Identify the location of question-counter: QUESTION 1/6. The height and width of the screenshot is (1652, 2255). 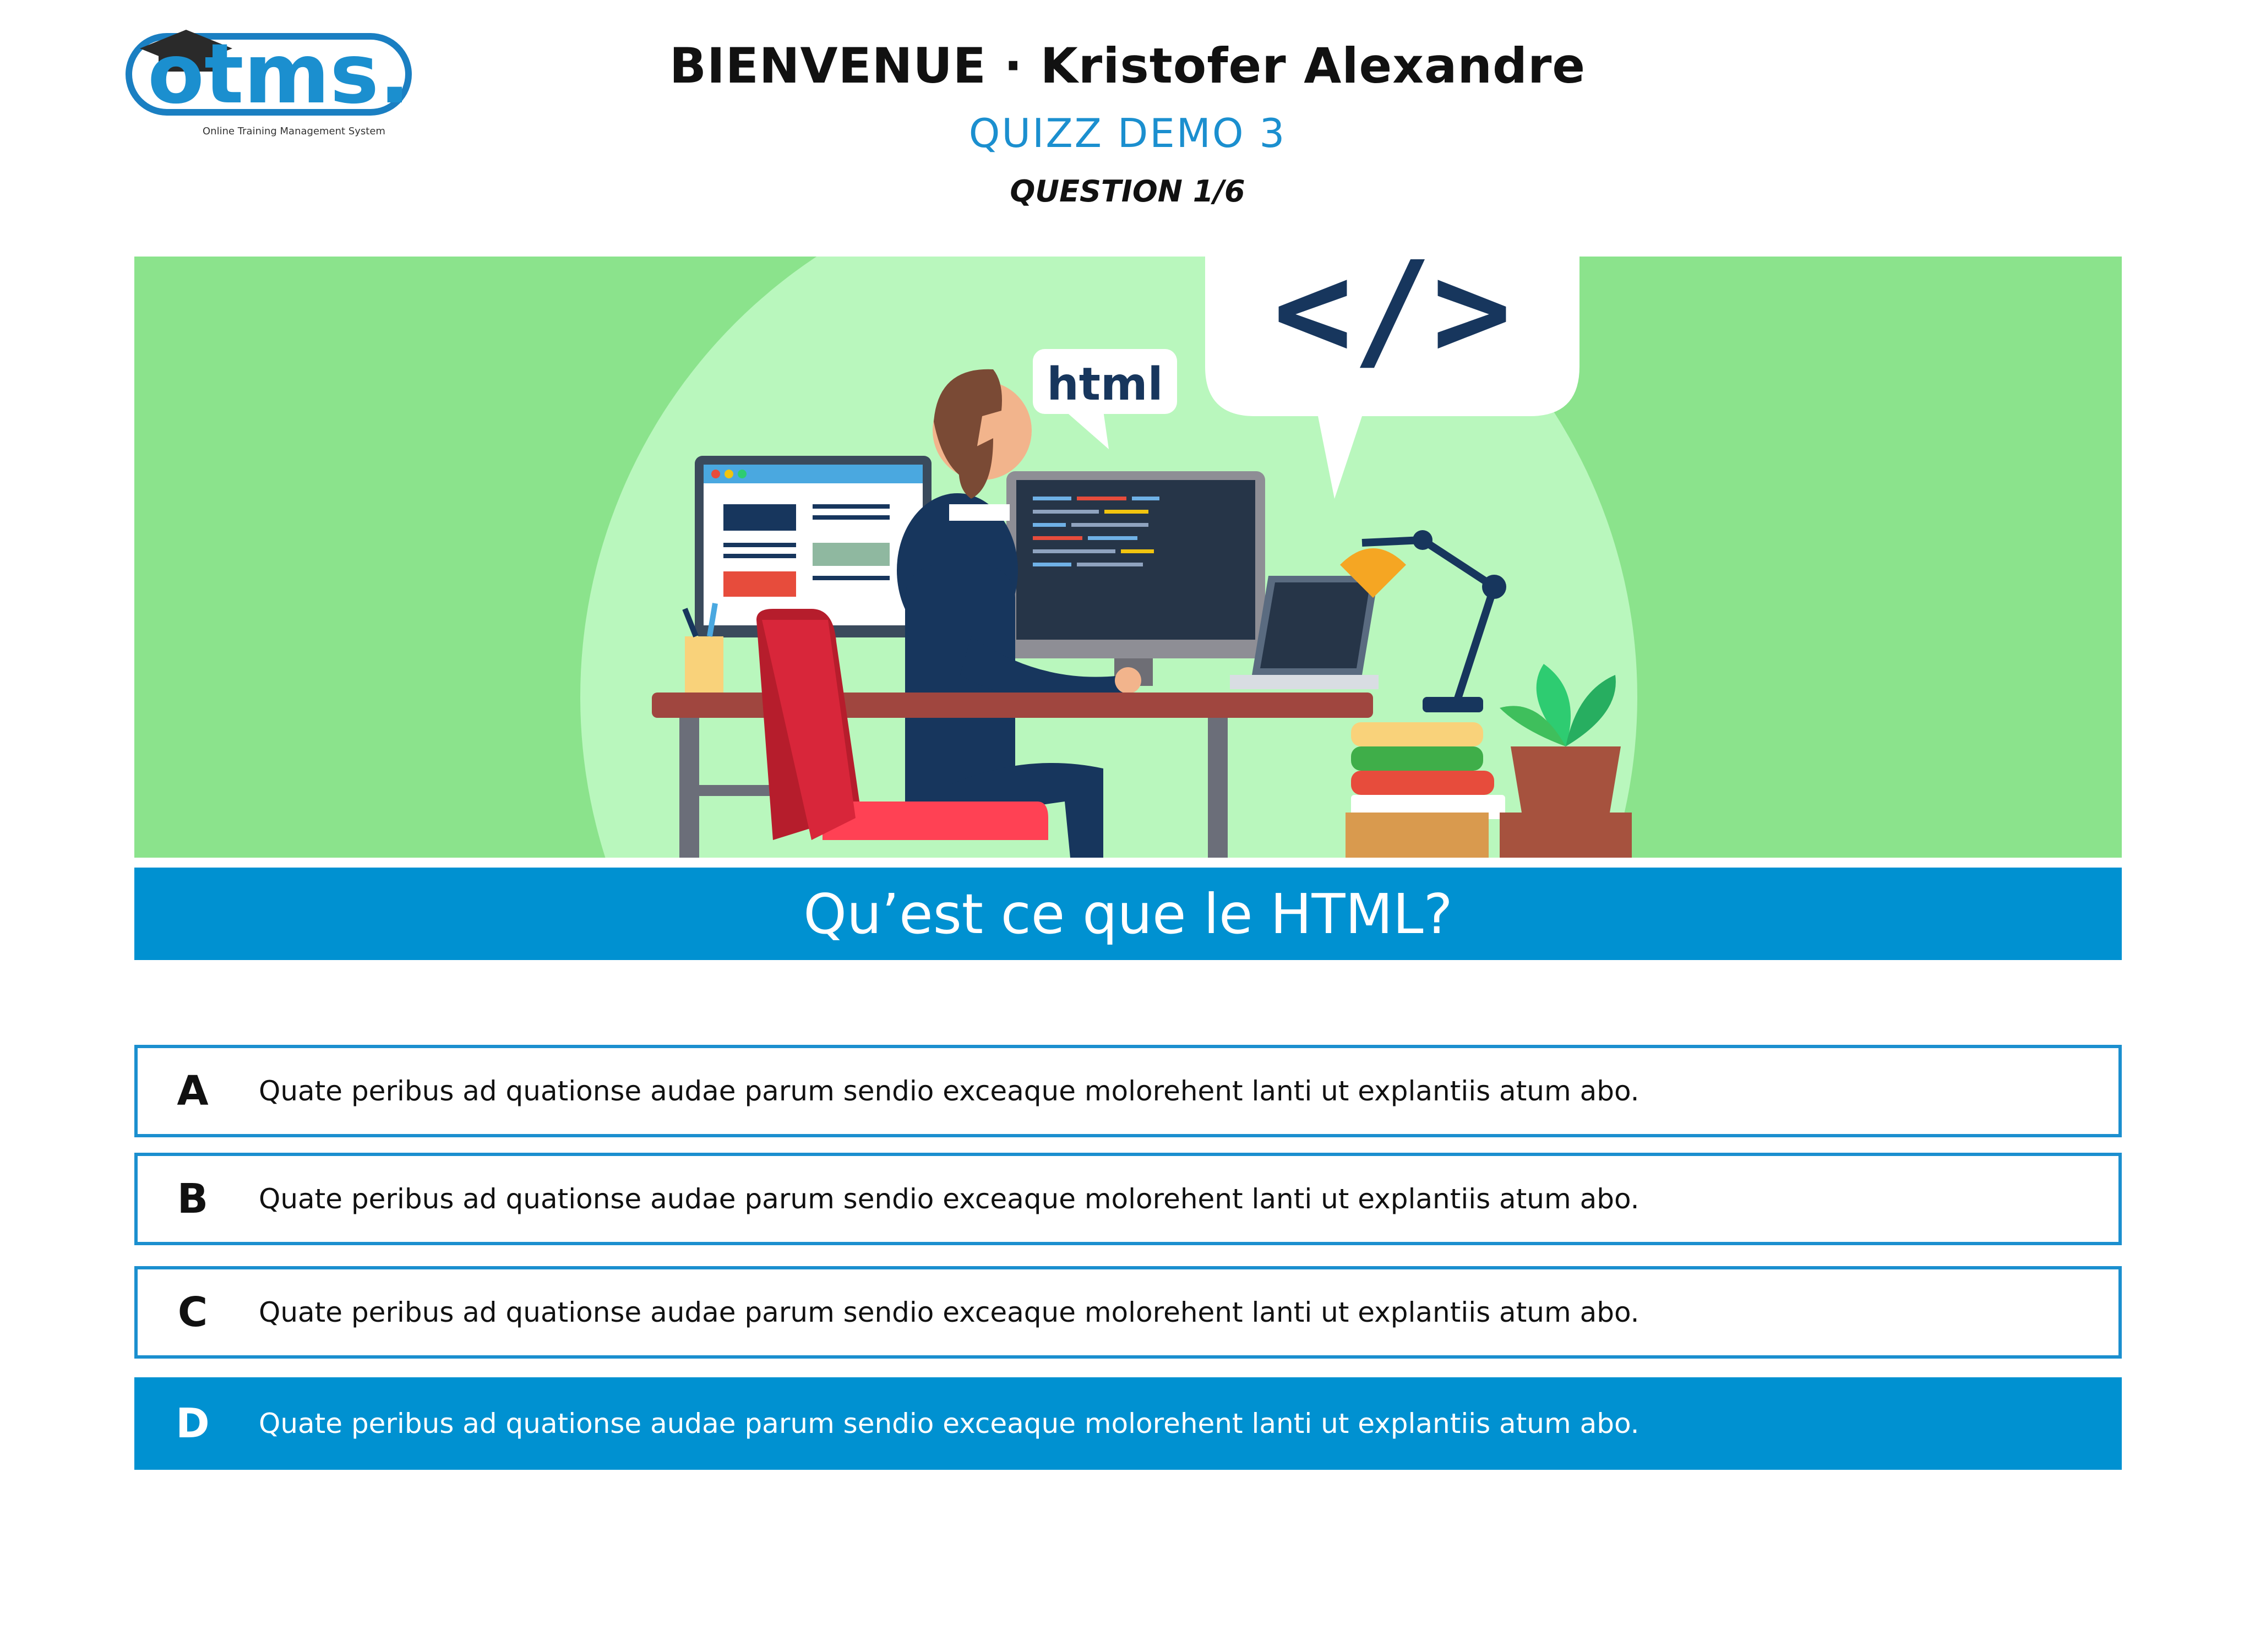
(1127, 191).